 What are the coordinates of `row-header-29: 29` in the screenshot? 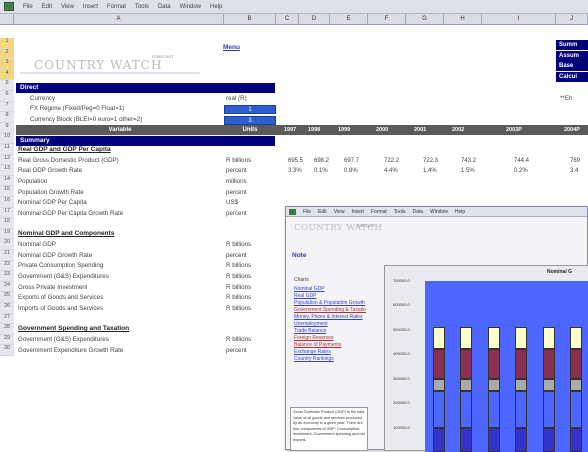 It's located at (7, 340).